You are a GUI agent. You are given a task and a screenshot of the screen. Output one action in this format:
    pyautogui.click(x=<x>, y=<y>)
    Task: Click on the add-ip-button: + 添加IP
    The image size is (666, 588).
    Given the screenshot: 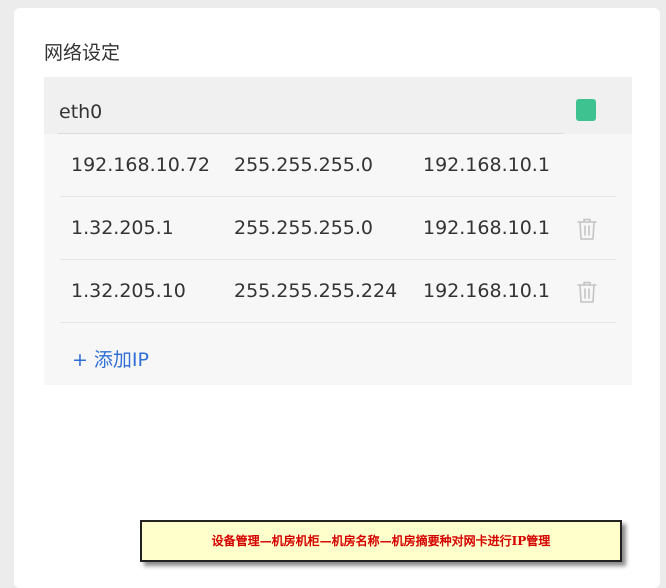 What is the action you would take?
    pyautogui.click(x=110, y=358)
    